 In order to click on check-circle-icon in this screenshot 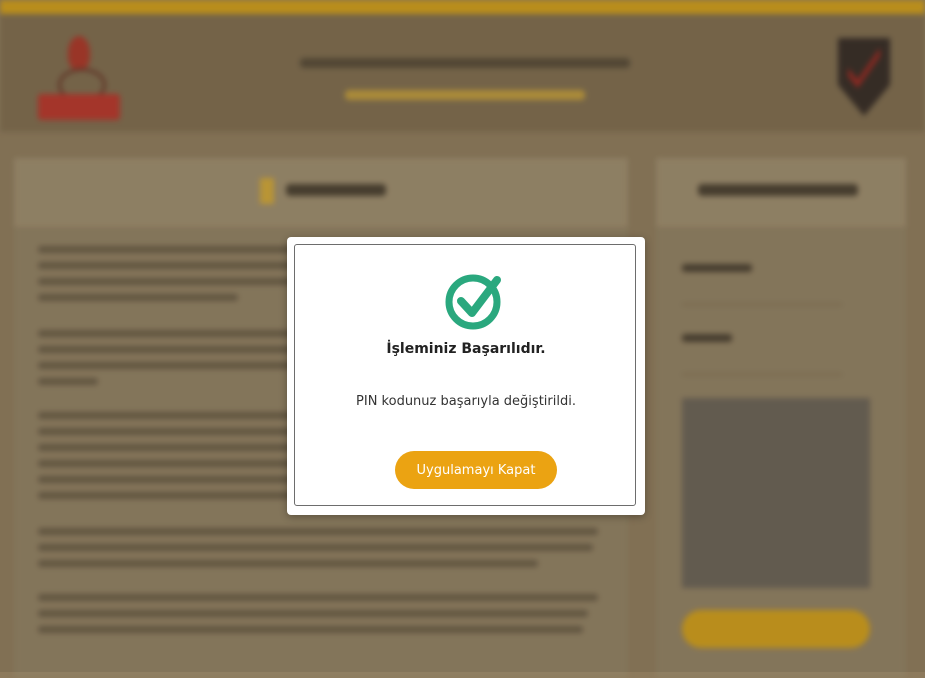, I will do `click(473, 302)`.